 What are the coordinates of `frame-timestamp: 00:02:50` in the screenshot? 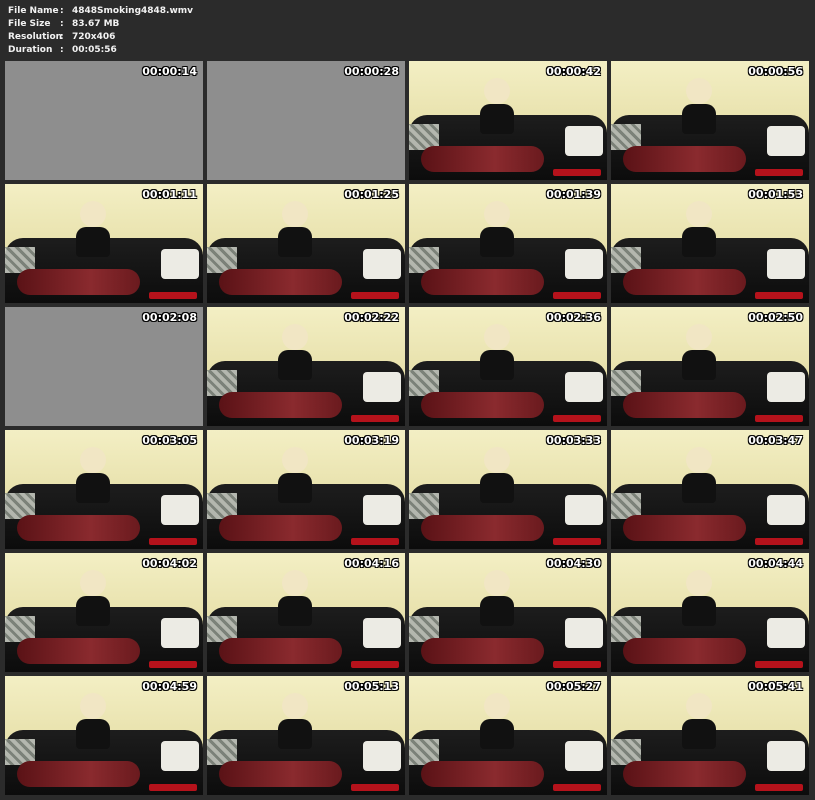 It's located at (775, 317).